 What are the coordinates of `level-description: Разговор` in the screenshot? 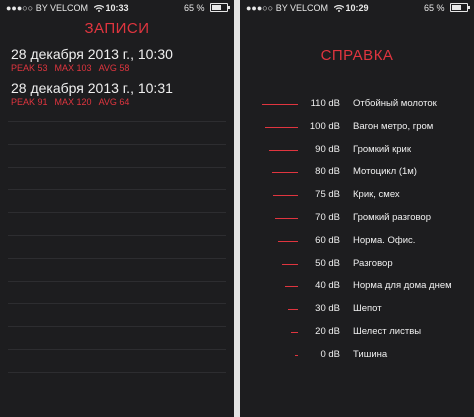 It's located at (373, 263).